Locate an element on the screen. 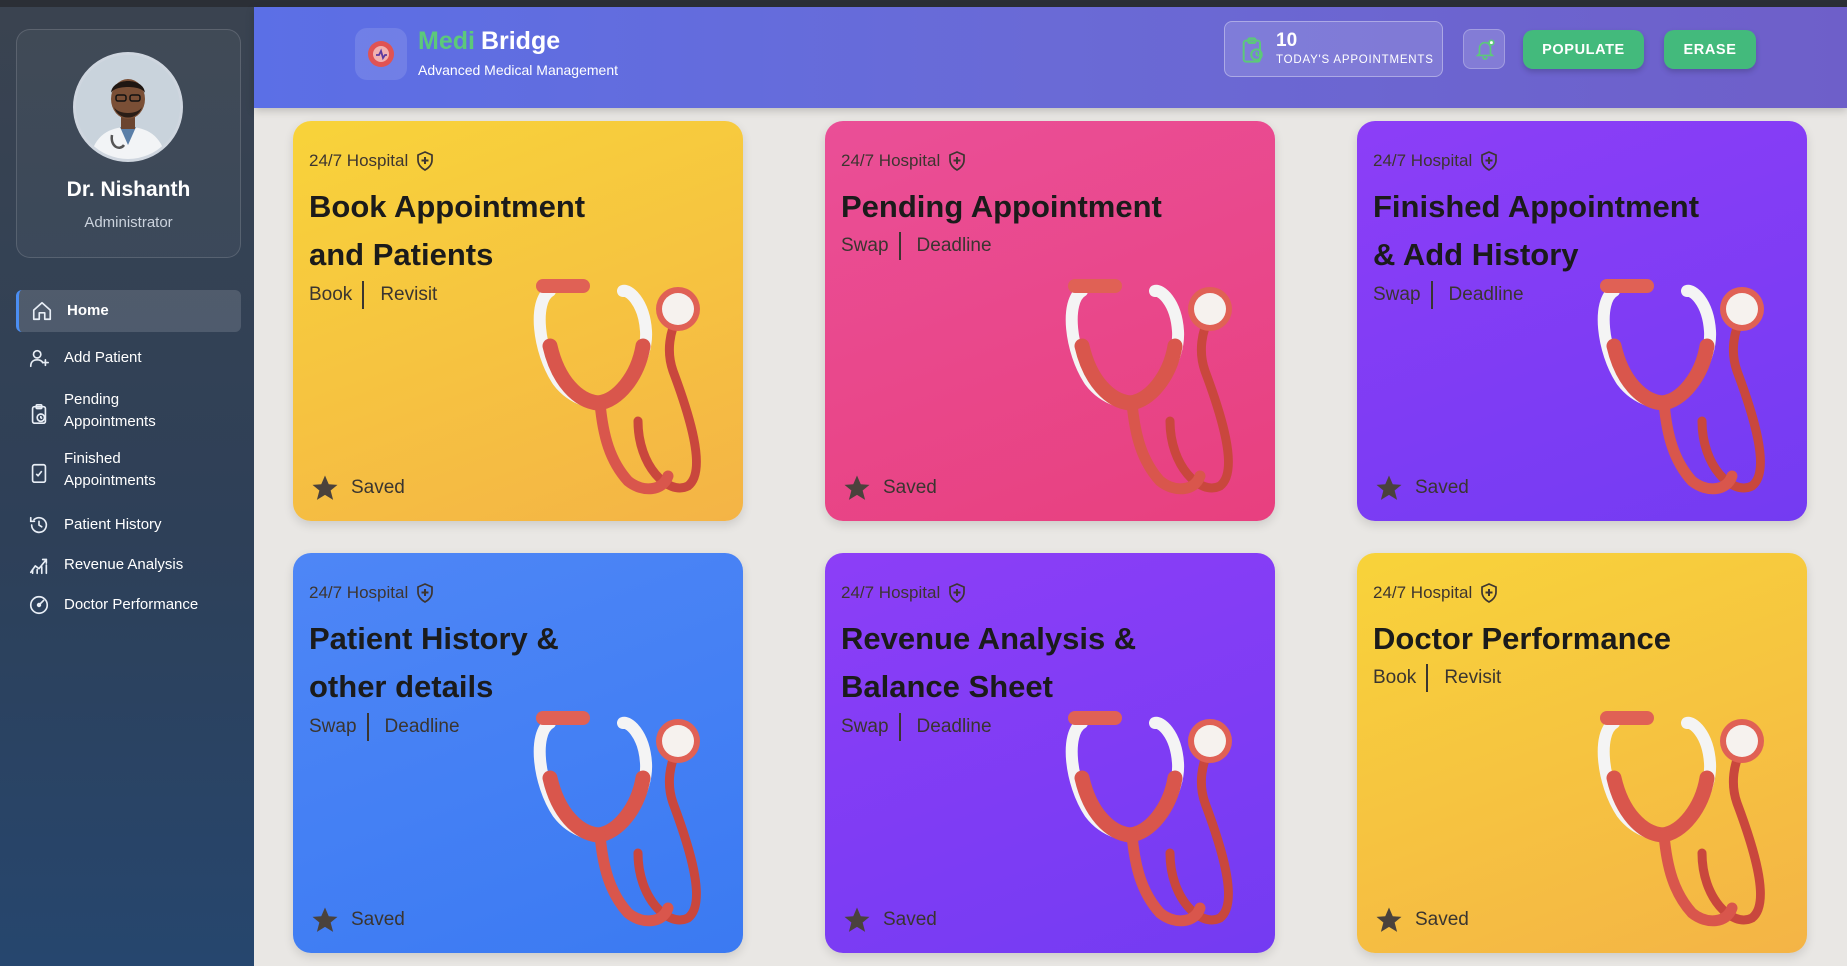 The height and width of the screenshot is (966, 1847). chart-line-icon is located at coordinates (39, 565).